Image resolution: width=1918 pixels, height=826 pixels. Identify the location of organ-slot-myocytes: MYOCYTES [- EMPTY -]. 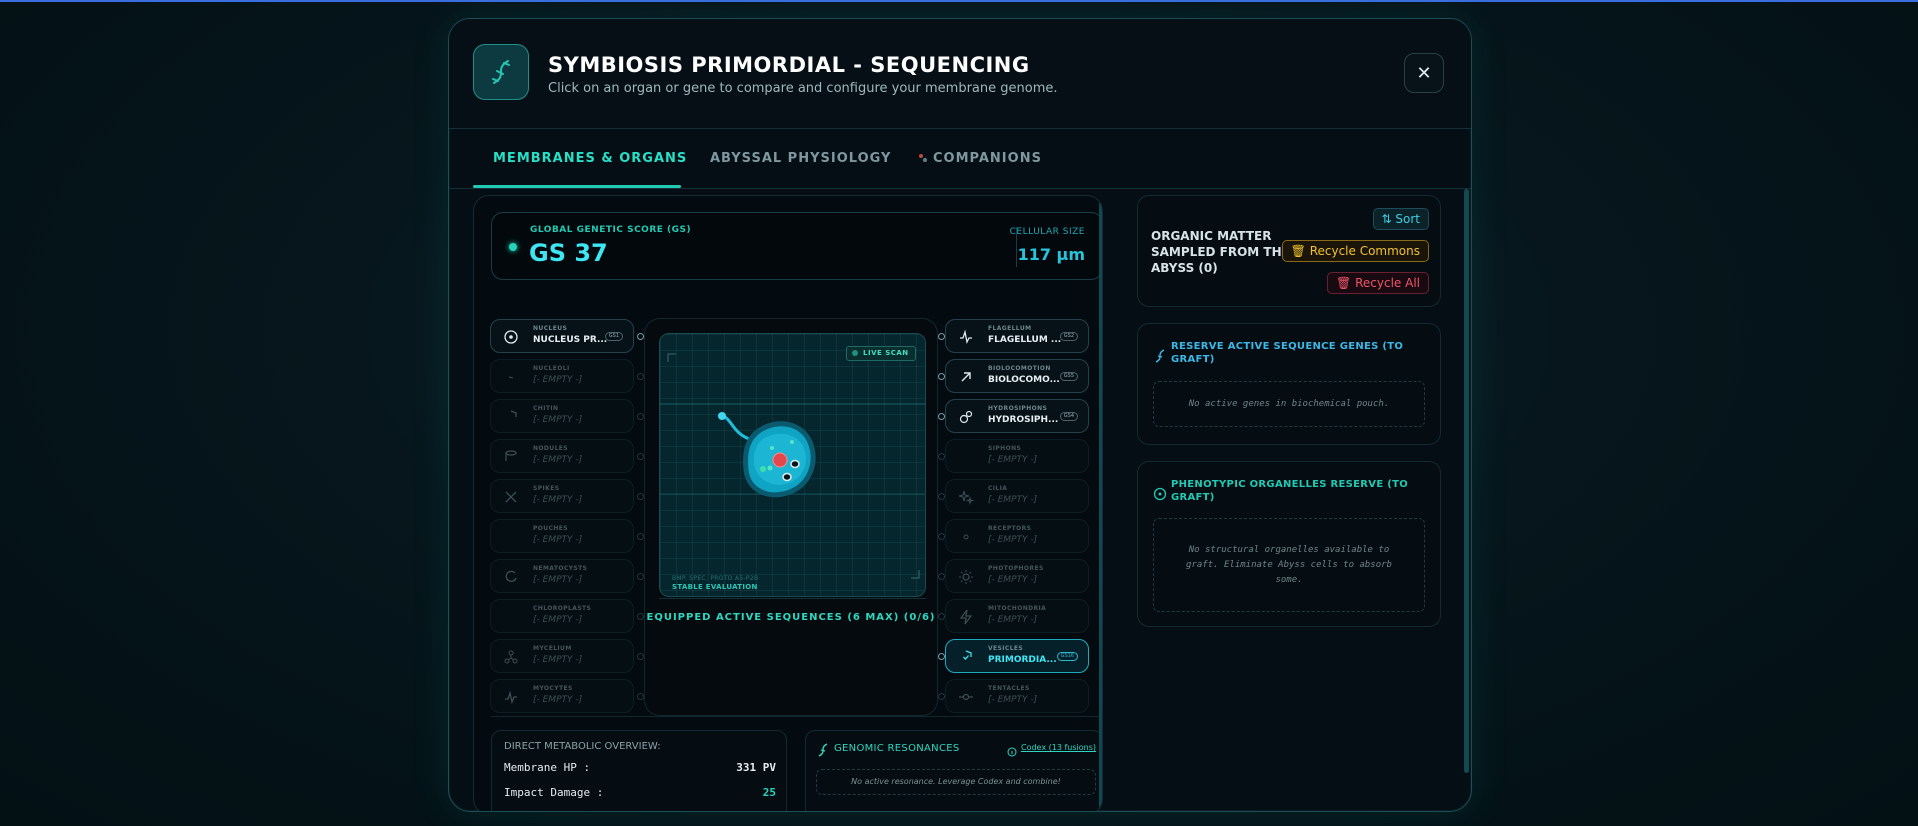
(562, 696).